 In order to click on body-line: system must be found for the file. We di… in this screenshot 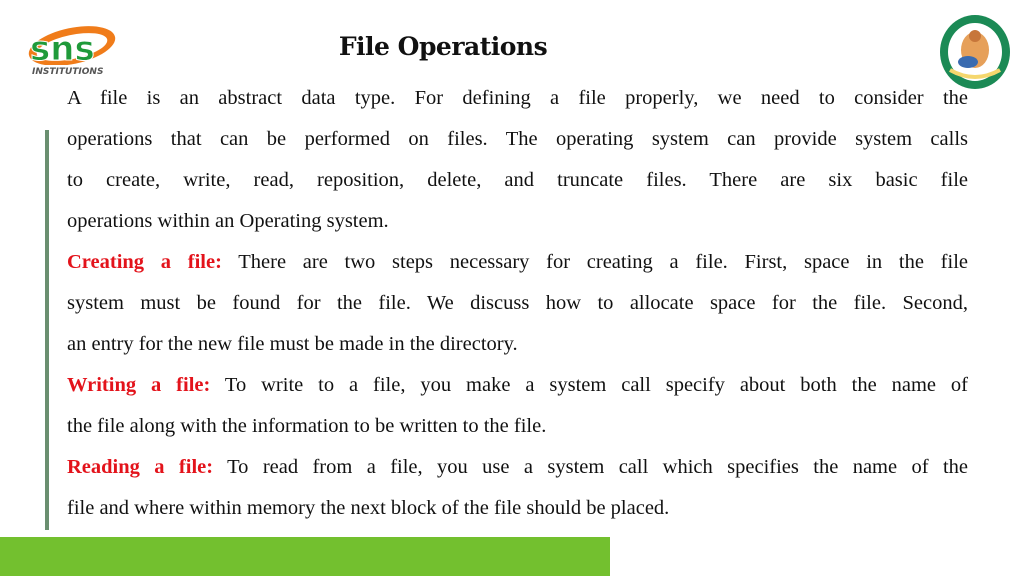, I will do `click(517, 303)`.